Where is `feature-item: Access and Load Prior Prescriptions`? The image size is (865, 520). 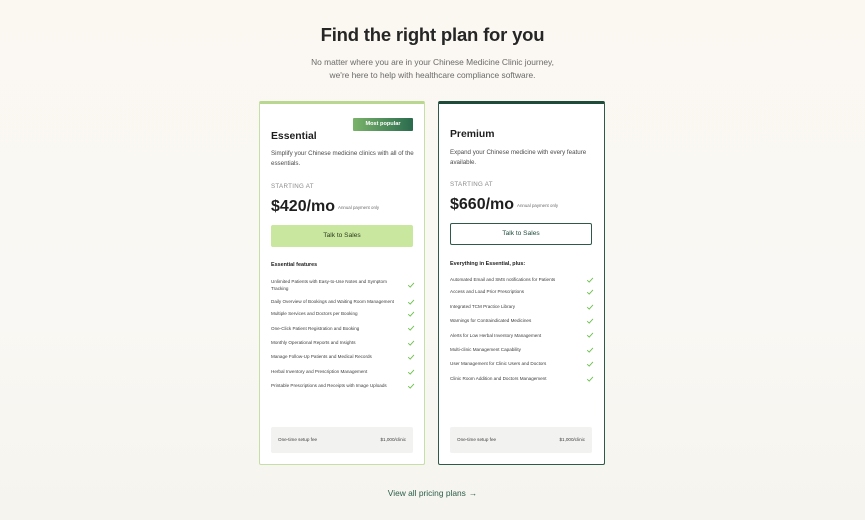 feature-item: Access and Load Prior Prescriptions is located at coordinates (522, 291).